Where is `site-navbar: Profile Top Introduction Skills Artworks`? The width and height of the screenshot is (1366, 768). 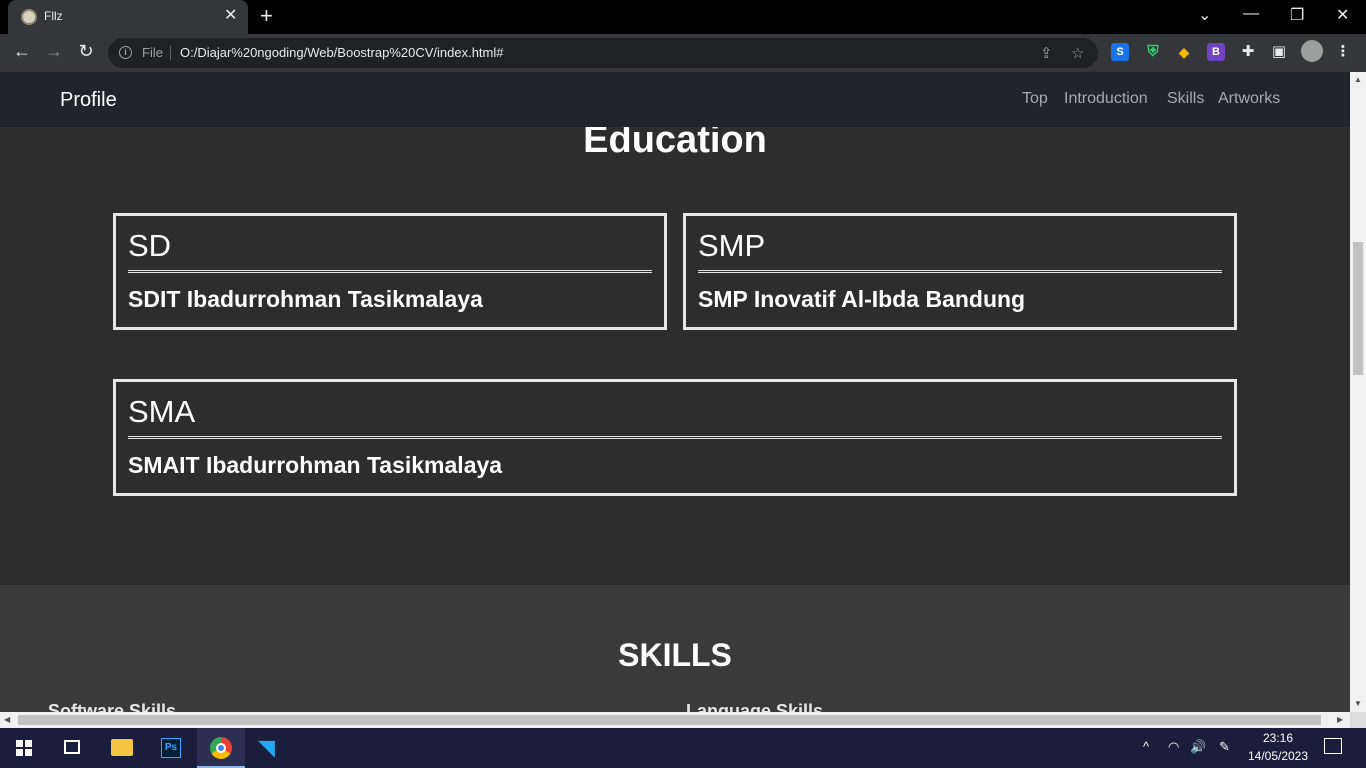 site-navbar: Profile Top Introduction Skills Artworks is located at coordinates (675, 99).